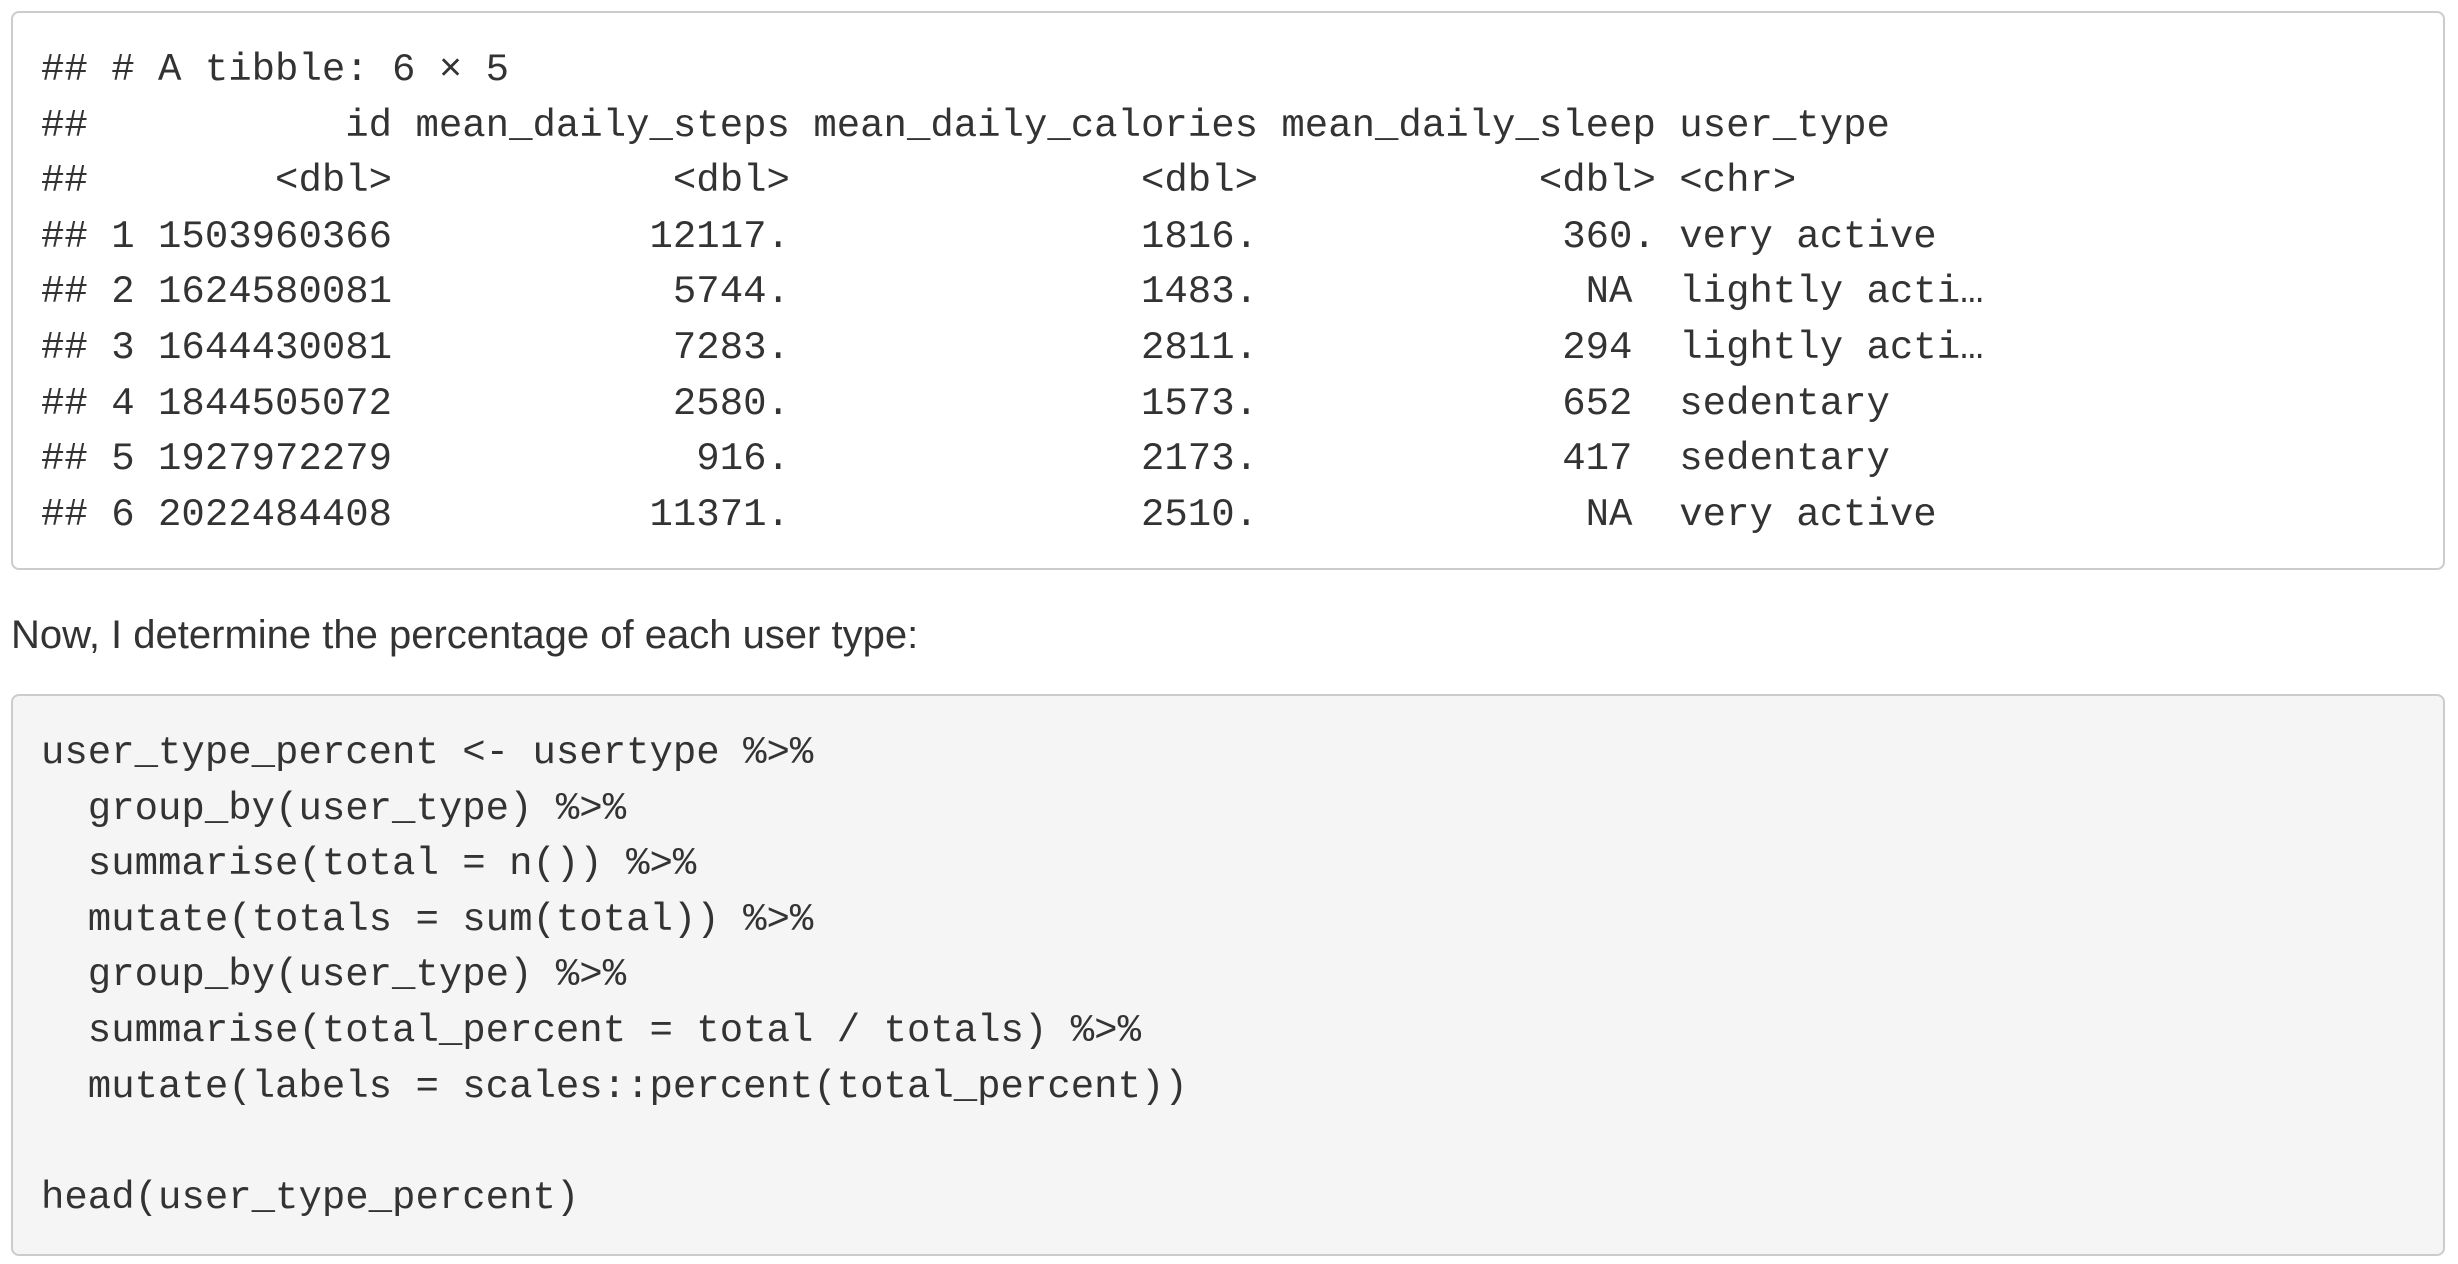 The width and height of the screenshot is (2458, 1264). What do you see at coordinates (275, 70) in the screenshot?
I see `output-line: ## # A tibble: 6 × 5` at bounding box center [275, 70].